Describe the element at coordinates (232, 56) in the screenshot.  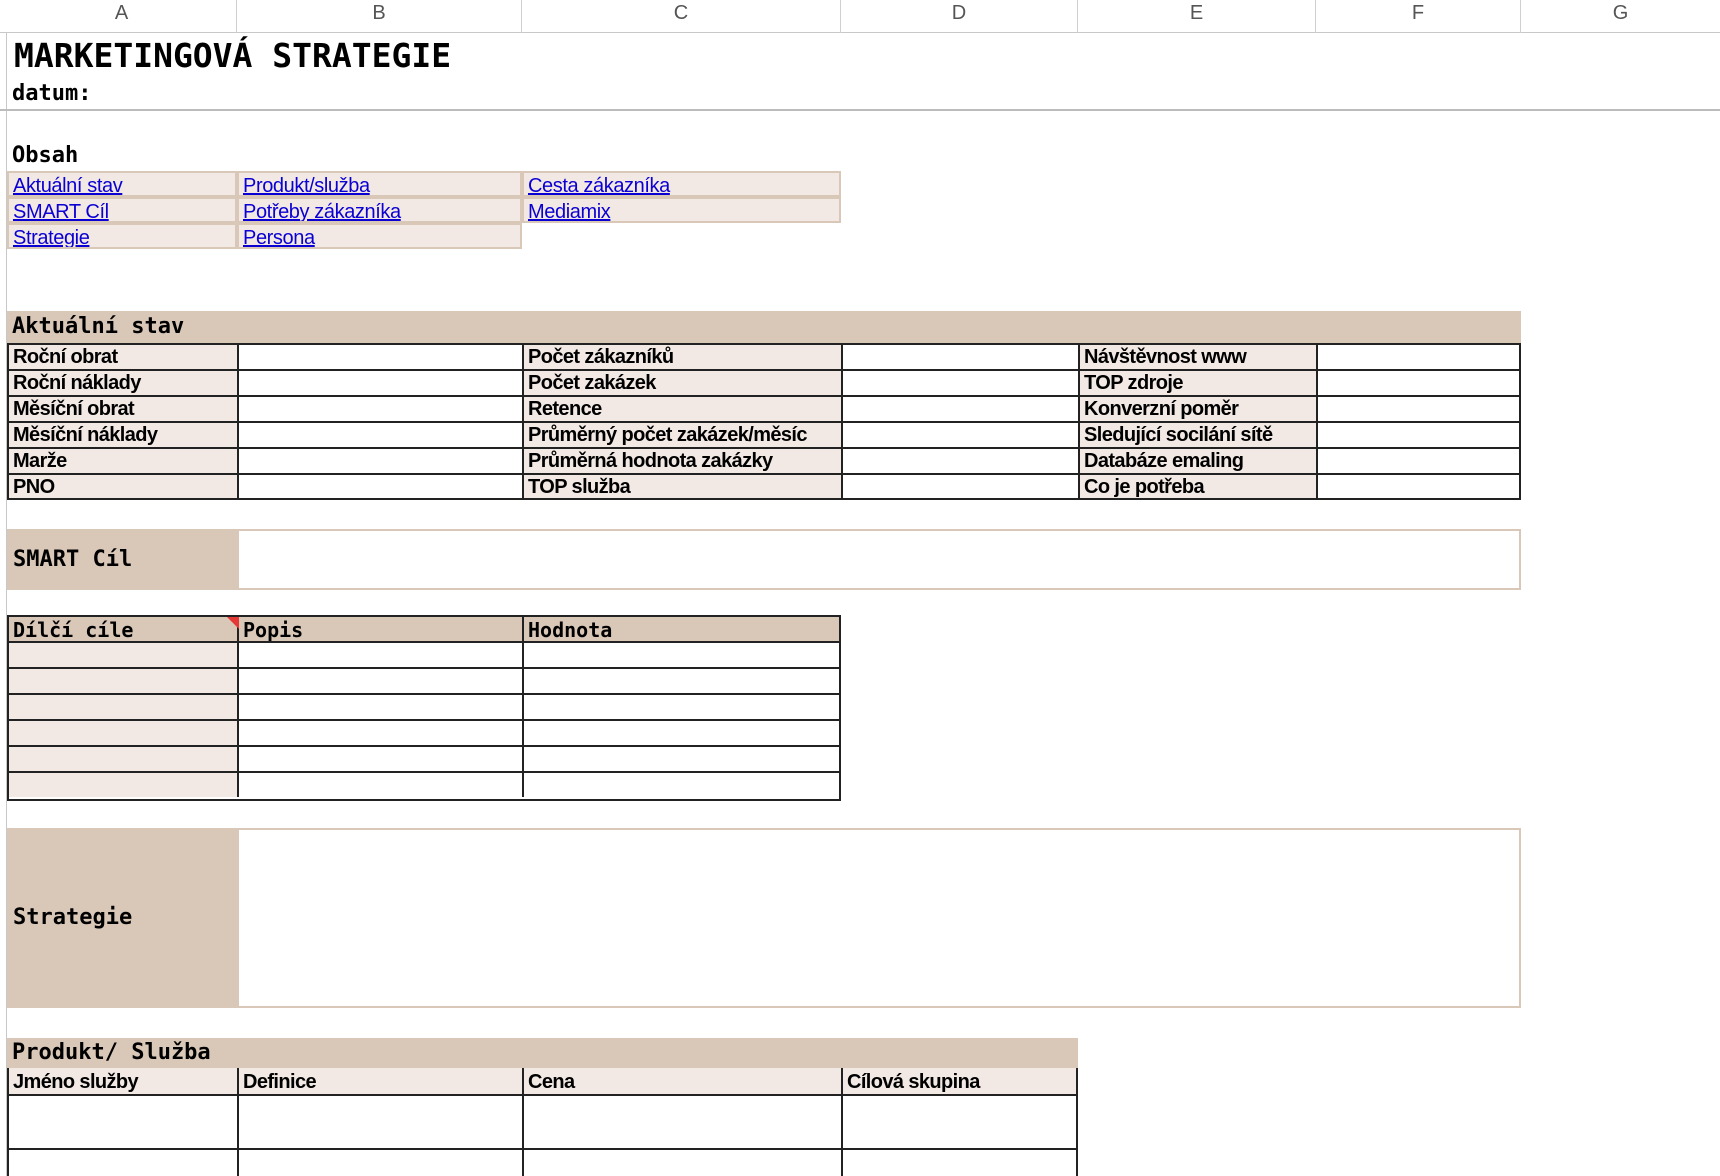
I see `page-title: MARKETINGOVÁ STRATEGIE` at that location.